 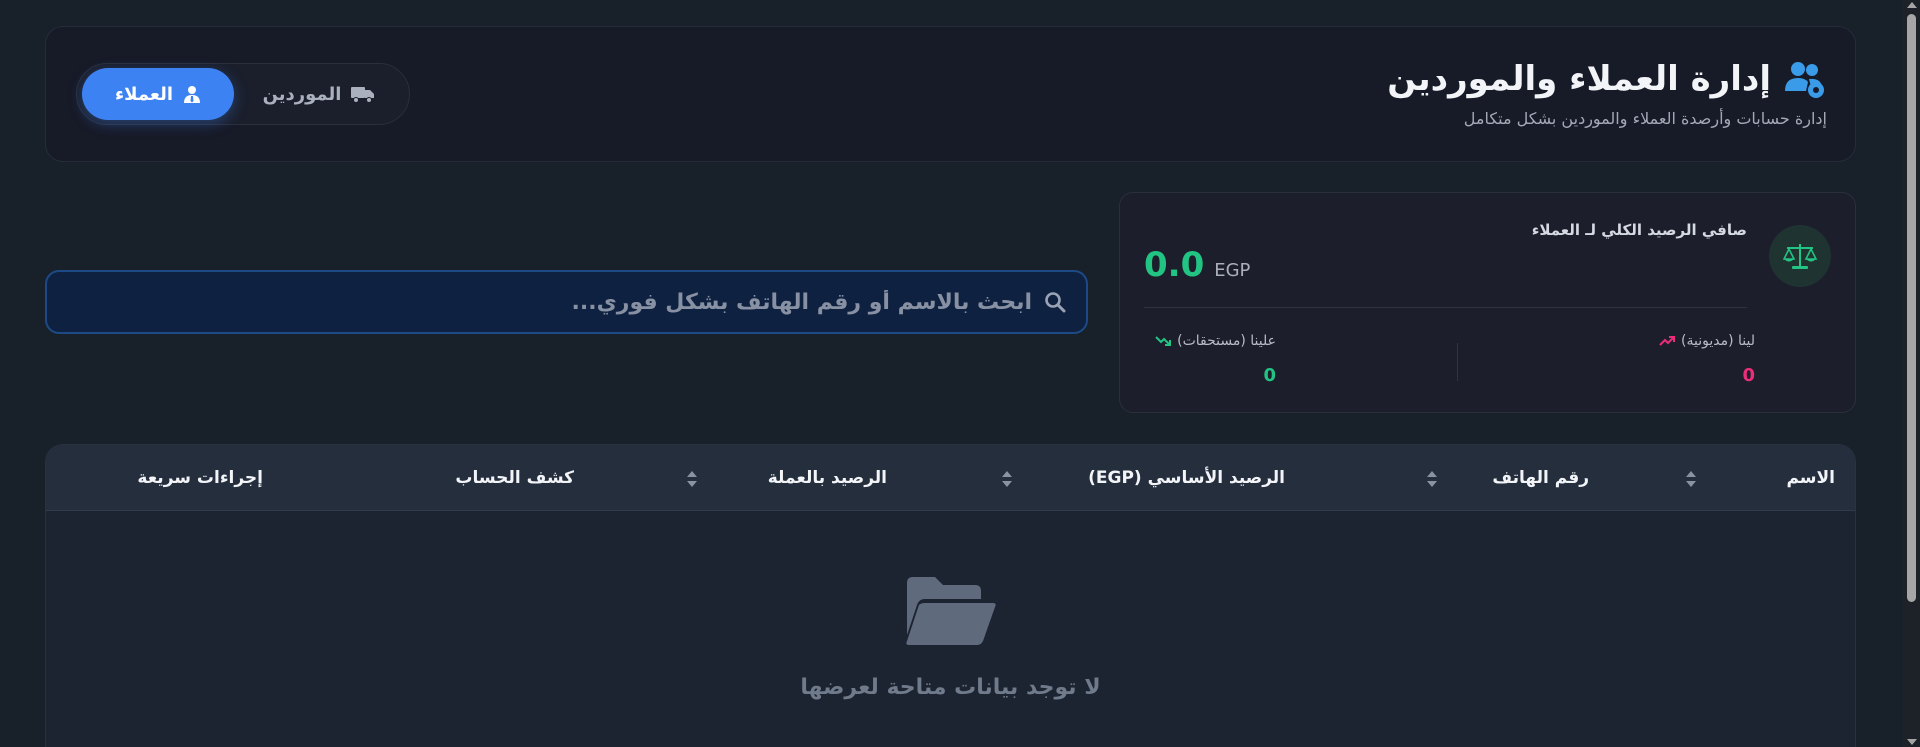 I want to click on column-header-phone: رقم الهاتف, so click(x=1540, y=478).